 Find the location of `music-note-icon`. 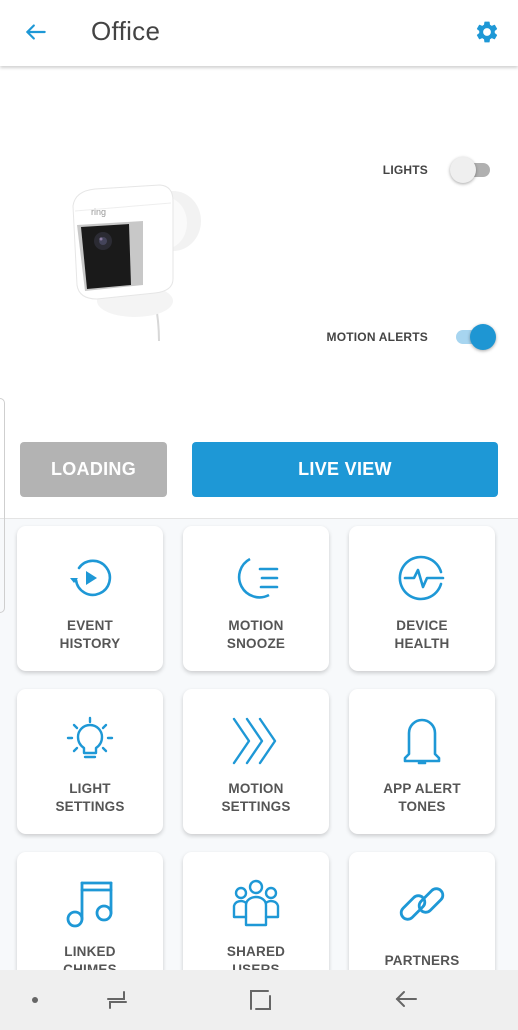

music-note-icon is located at coordinates (89, 904).